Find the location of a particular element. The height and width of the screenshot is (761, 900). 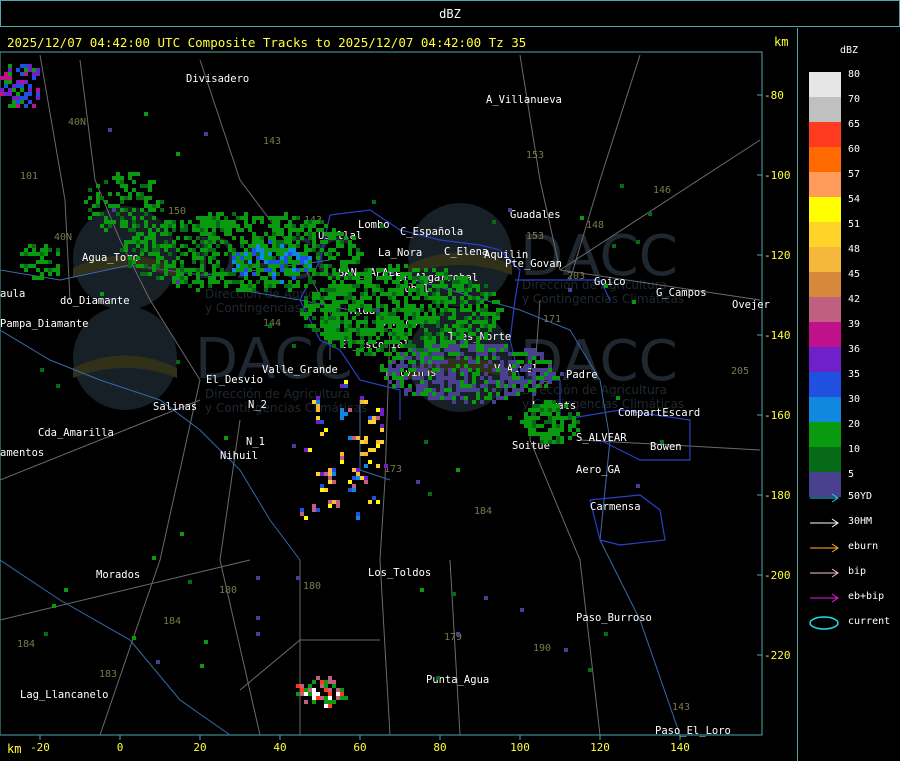

place-label: Nihuil is located at coordinates (239, 456).